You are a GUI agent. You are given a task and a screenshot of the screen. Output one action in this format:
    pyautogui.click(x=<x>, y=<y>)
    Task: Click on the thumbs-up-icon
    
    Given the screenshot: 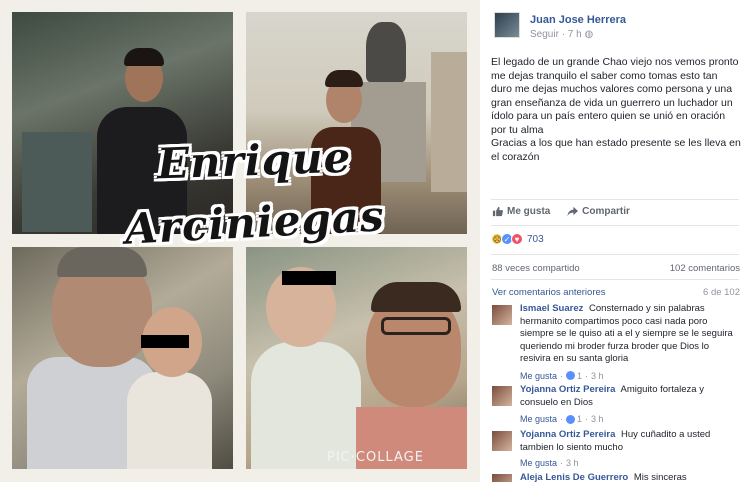 What is the action you would take?
    pyautogui.click(x=497, y=211)
    